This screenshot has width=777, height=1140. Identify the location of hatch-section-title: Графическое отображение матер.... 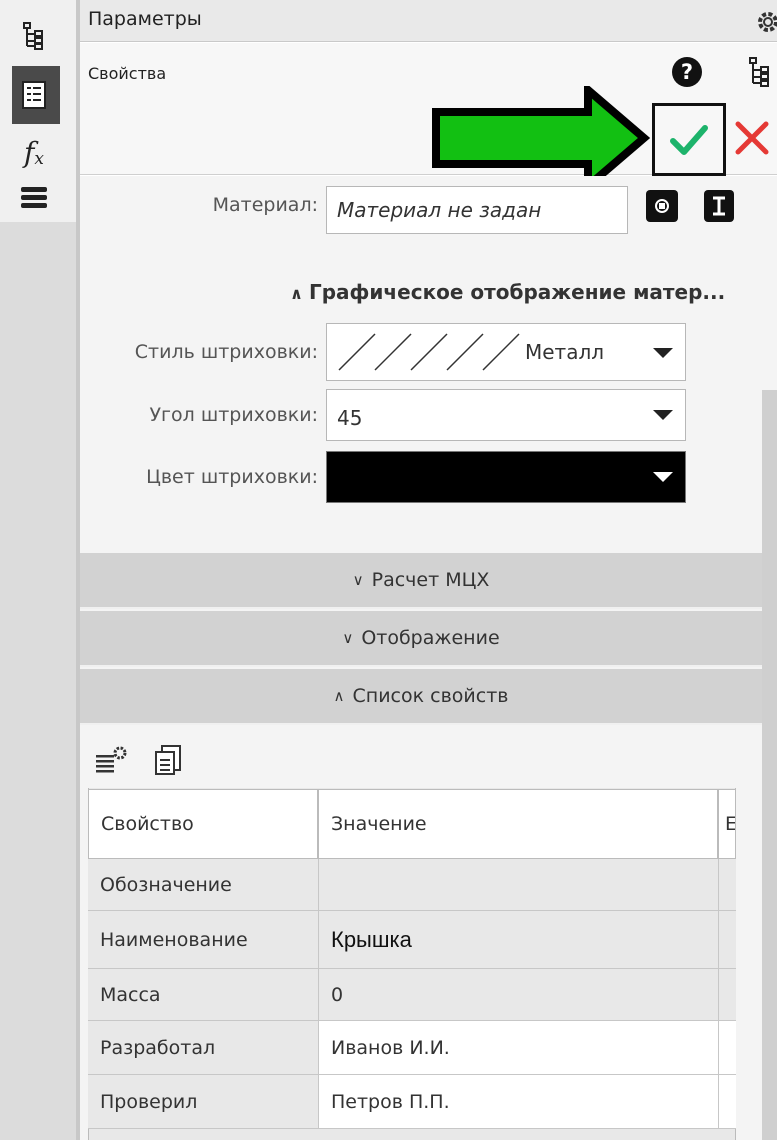
(517, 292).